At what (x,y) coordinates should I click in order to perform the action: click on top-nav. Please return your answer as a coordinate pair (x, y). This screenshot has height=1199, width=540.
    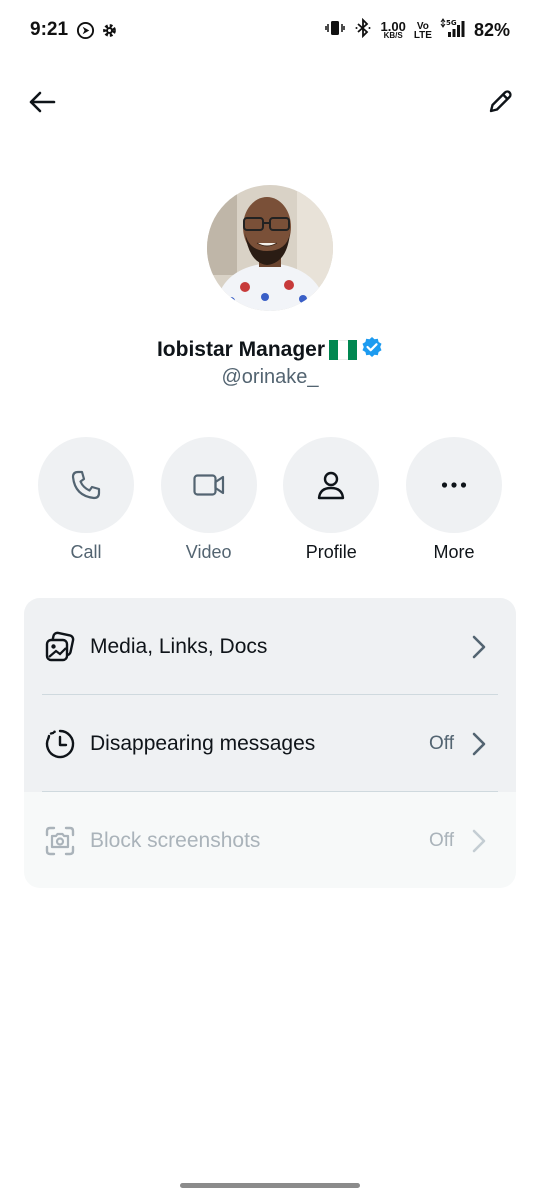
    Looking at the image, I should click on (270, 102).